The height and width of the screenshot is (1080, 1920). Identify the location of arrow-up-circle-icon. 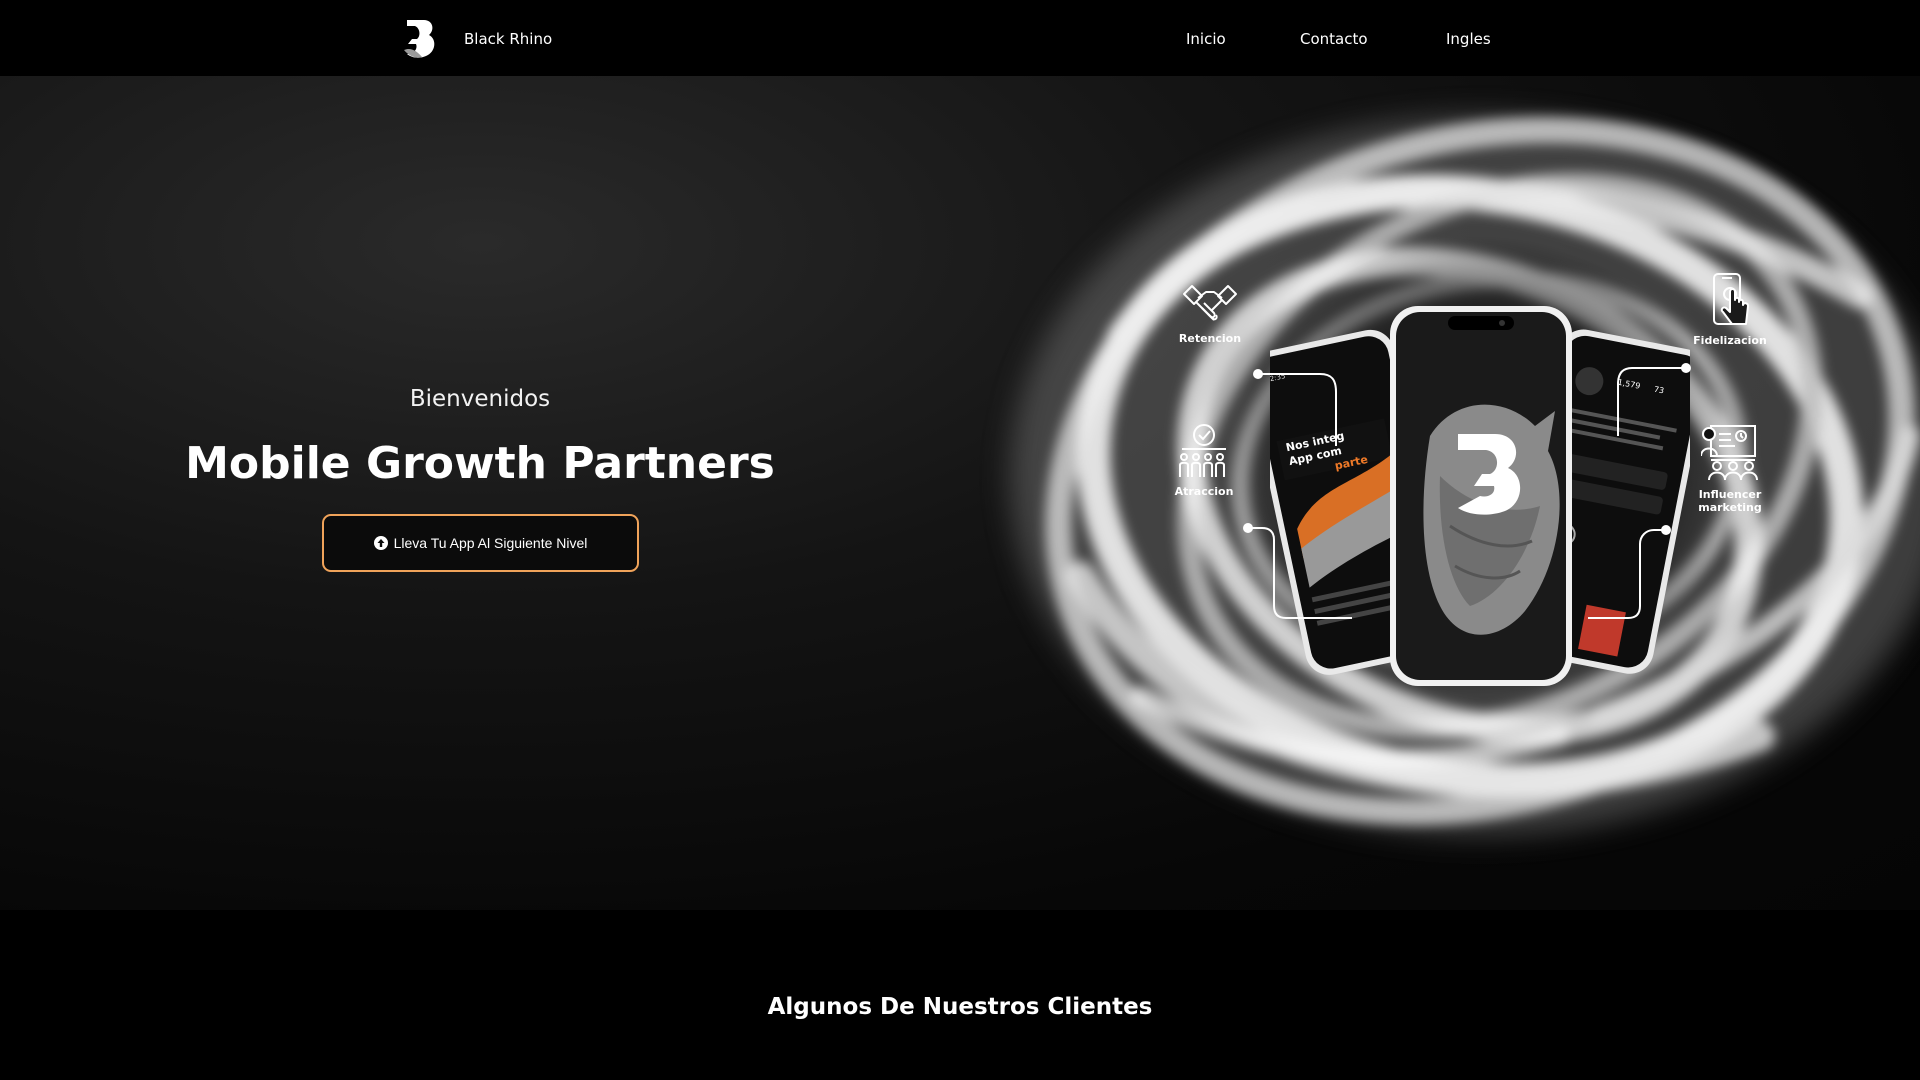
(380, 543).